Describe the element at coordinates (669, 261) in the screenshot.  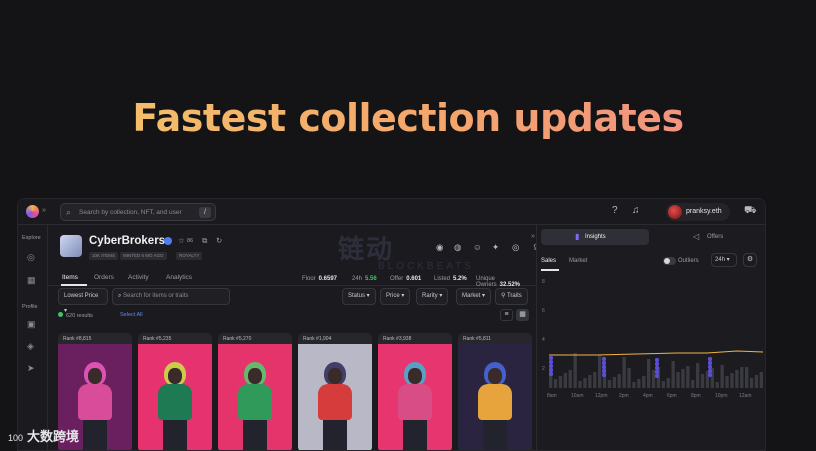
I see `outliers-switch` at that location.